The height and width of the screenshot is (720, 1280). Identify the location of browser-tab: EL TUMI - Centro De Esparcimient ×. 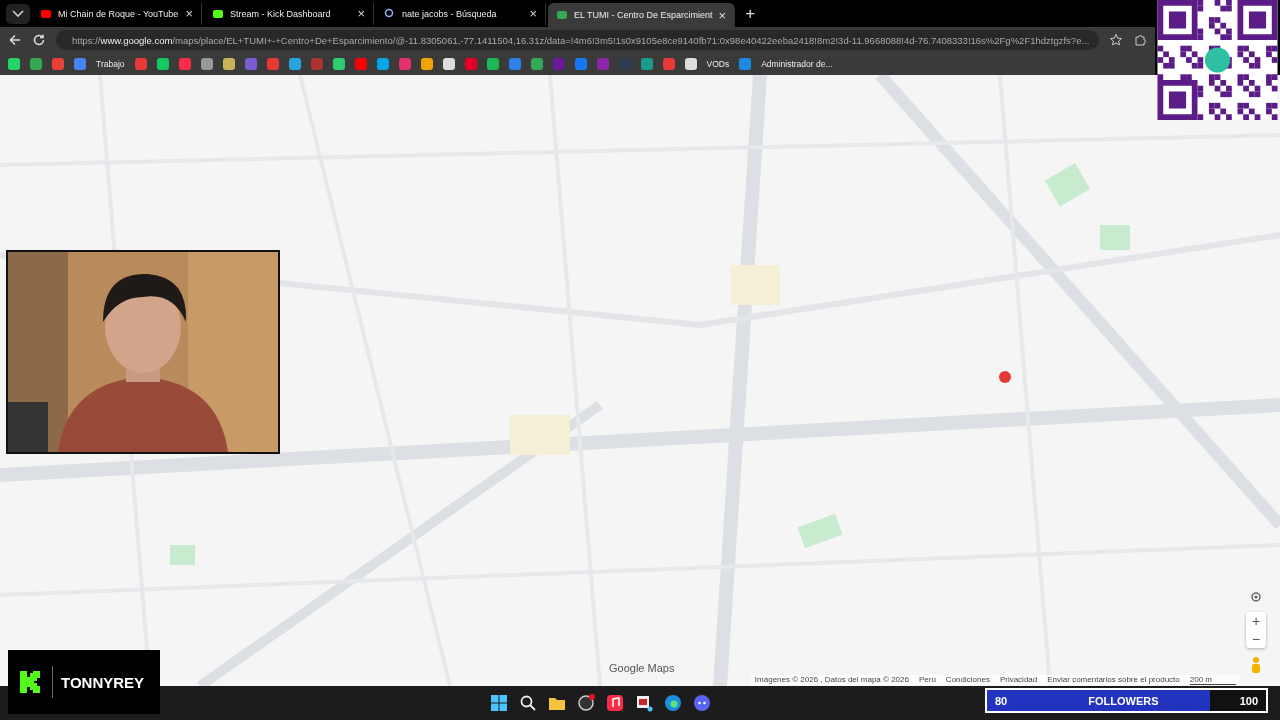
(642, 15).